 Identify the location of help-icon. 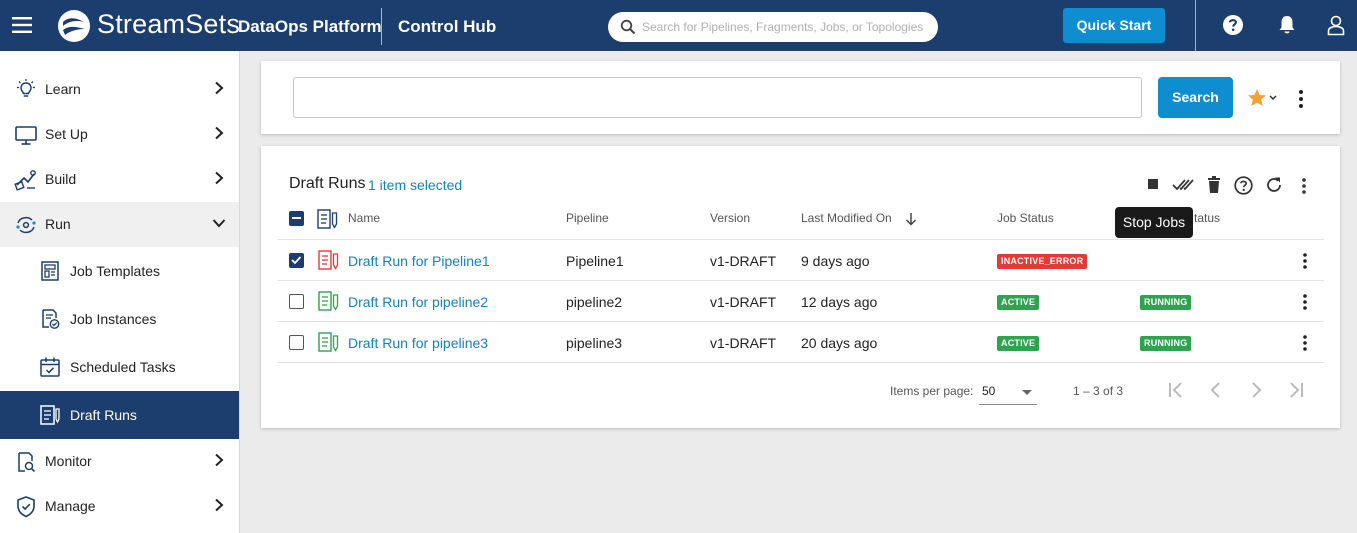
(1233, 25).